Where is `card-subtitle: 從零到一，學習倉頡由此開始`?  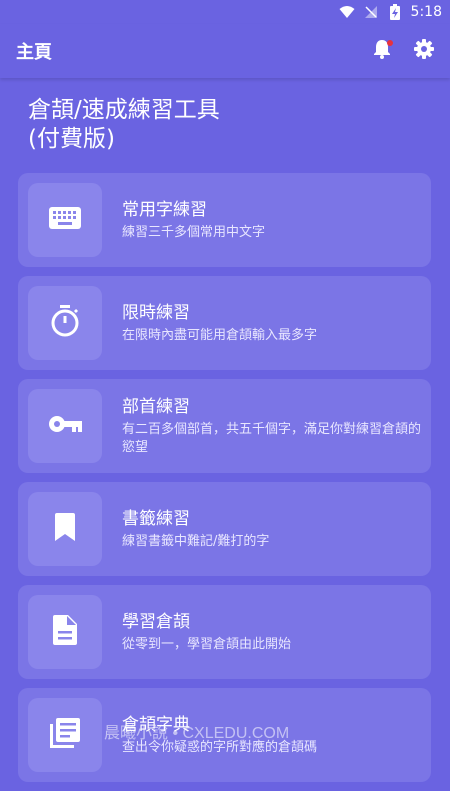 card-subtitle: 從零到一，學習倉頡由此開始 is located at coordinates (207, 644).